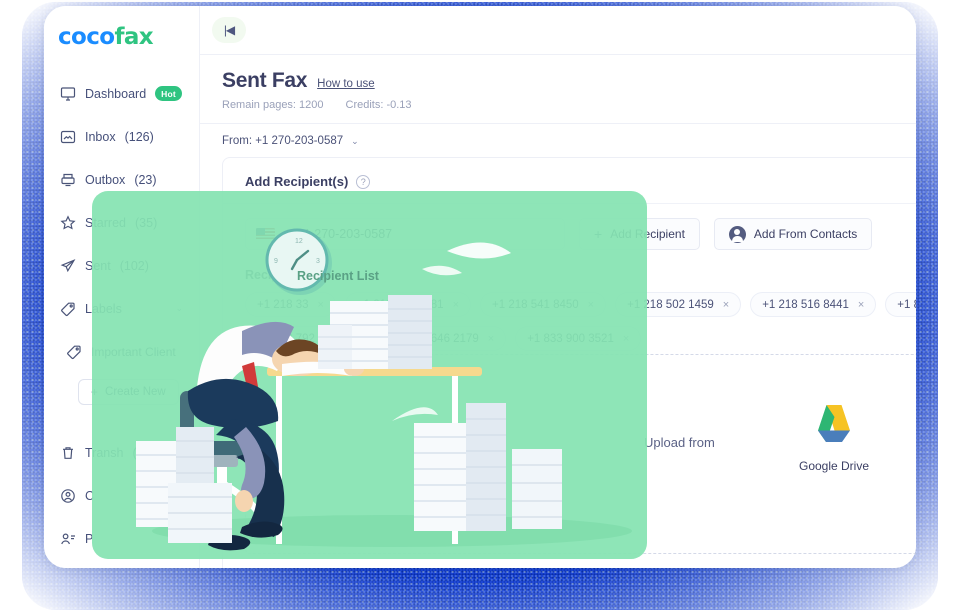 The image size is (960, 612). I want to click on upload-from-label: Upload from, so click(679, 442).